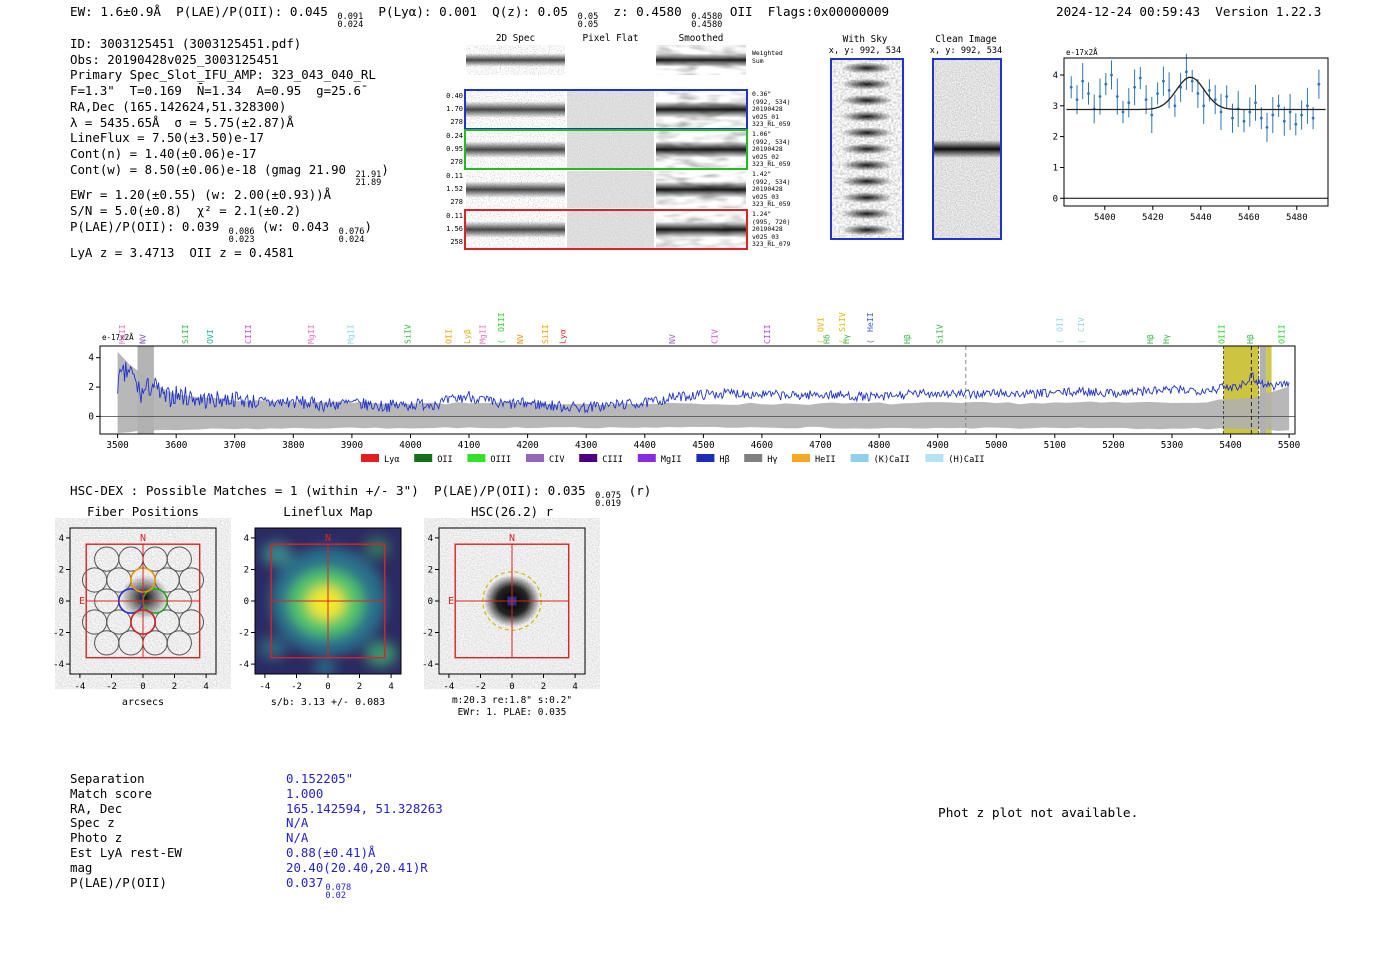  Describe the element at coordinates (1105, 218) in the screenshot. I see `svg-text: 5400` at that location.